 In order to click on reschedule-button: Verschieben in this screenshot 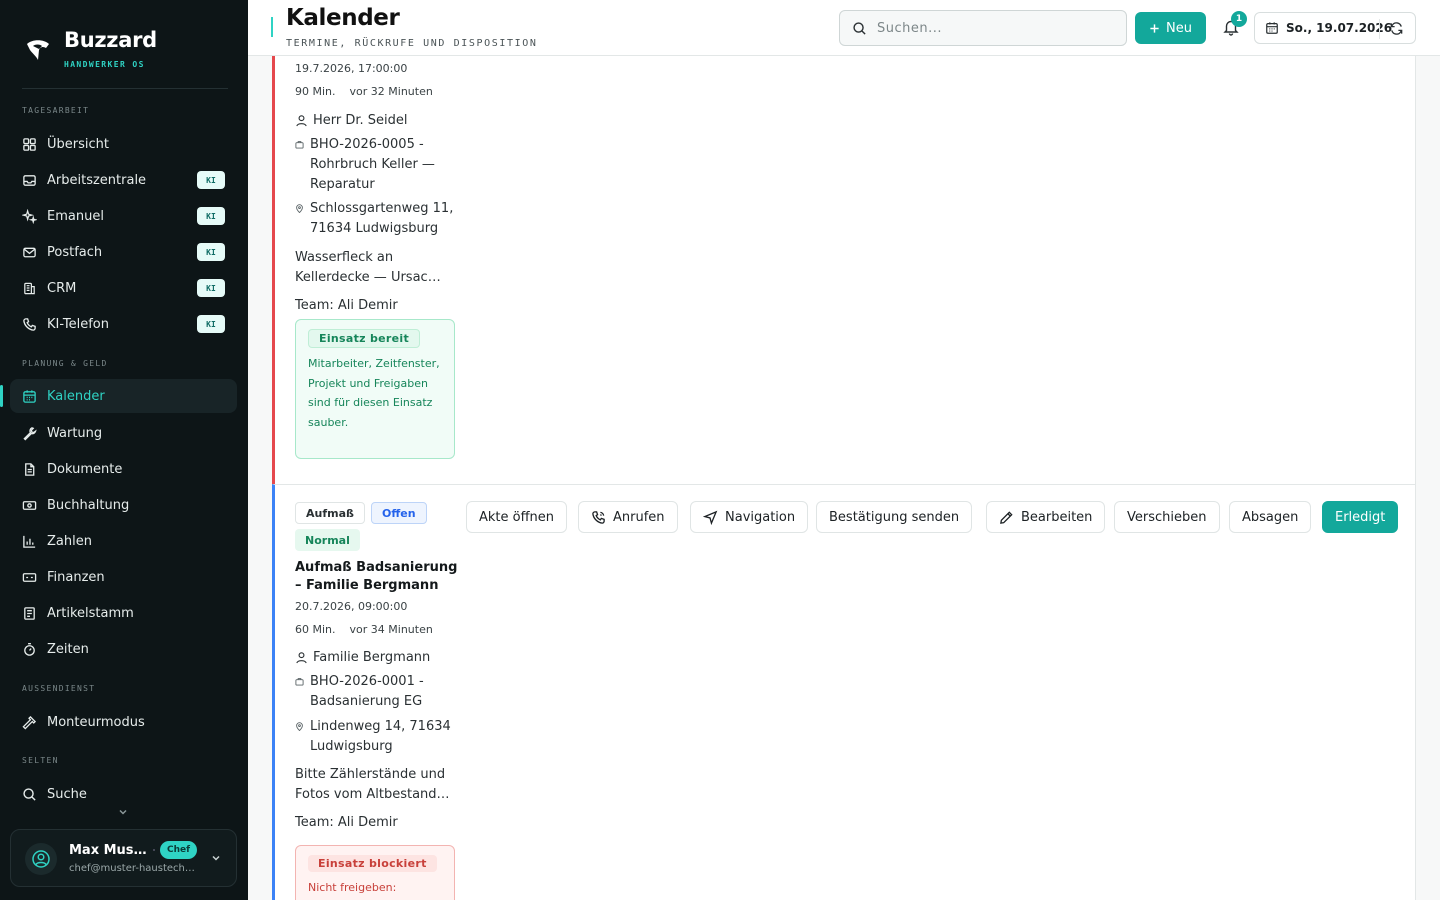, I will do `click(1167, 517)`.